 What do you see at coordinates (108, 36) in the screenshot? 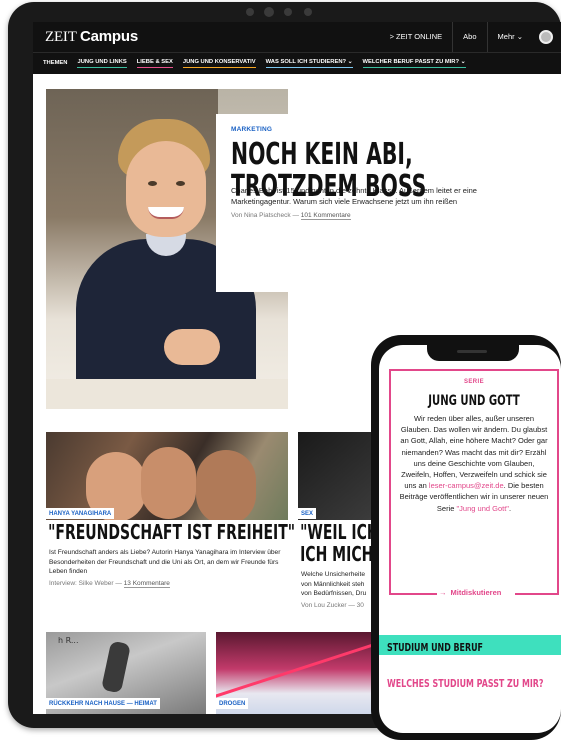
I see `logo-campus: Campus` at bounding box center [108, 36].